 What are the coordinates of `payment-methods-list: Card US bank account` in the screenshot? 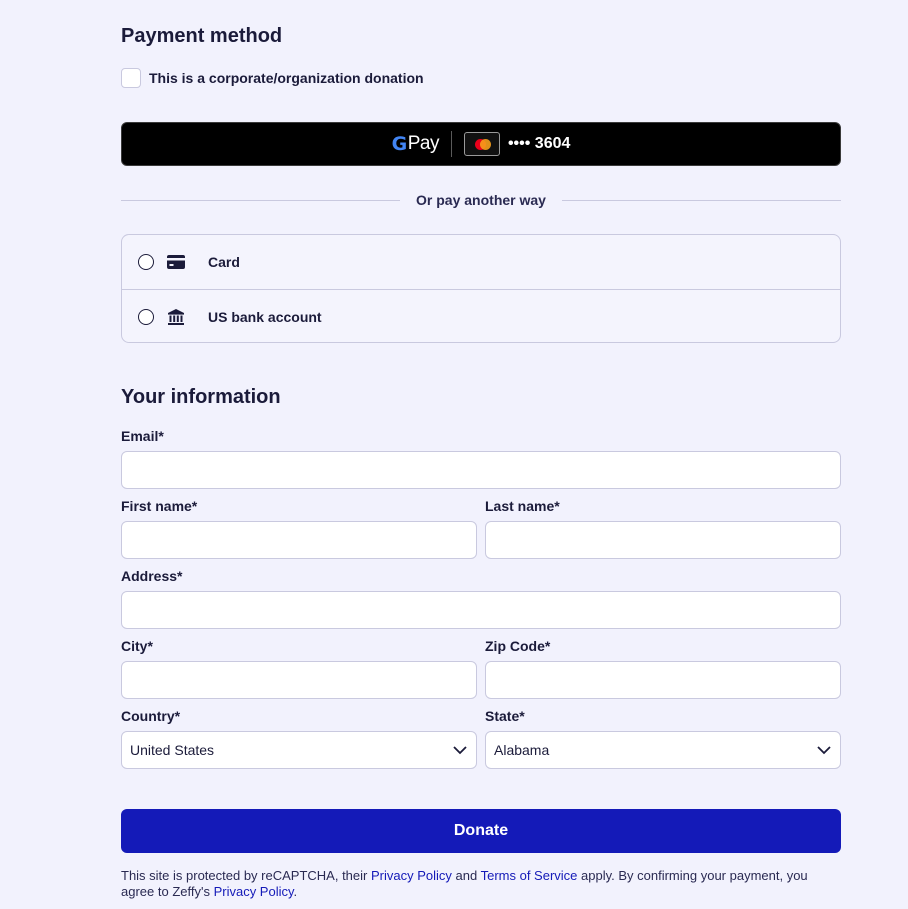 It's located at (481, 288).